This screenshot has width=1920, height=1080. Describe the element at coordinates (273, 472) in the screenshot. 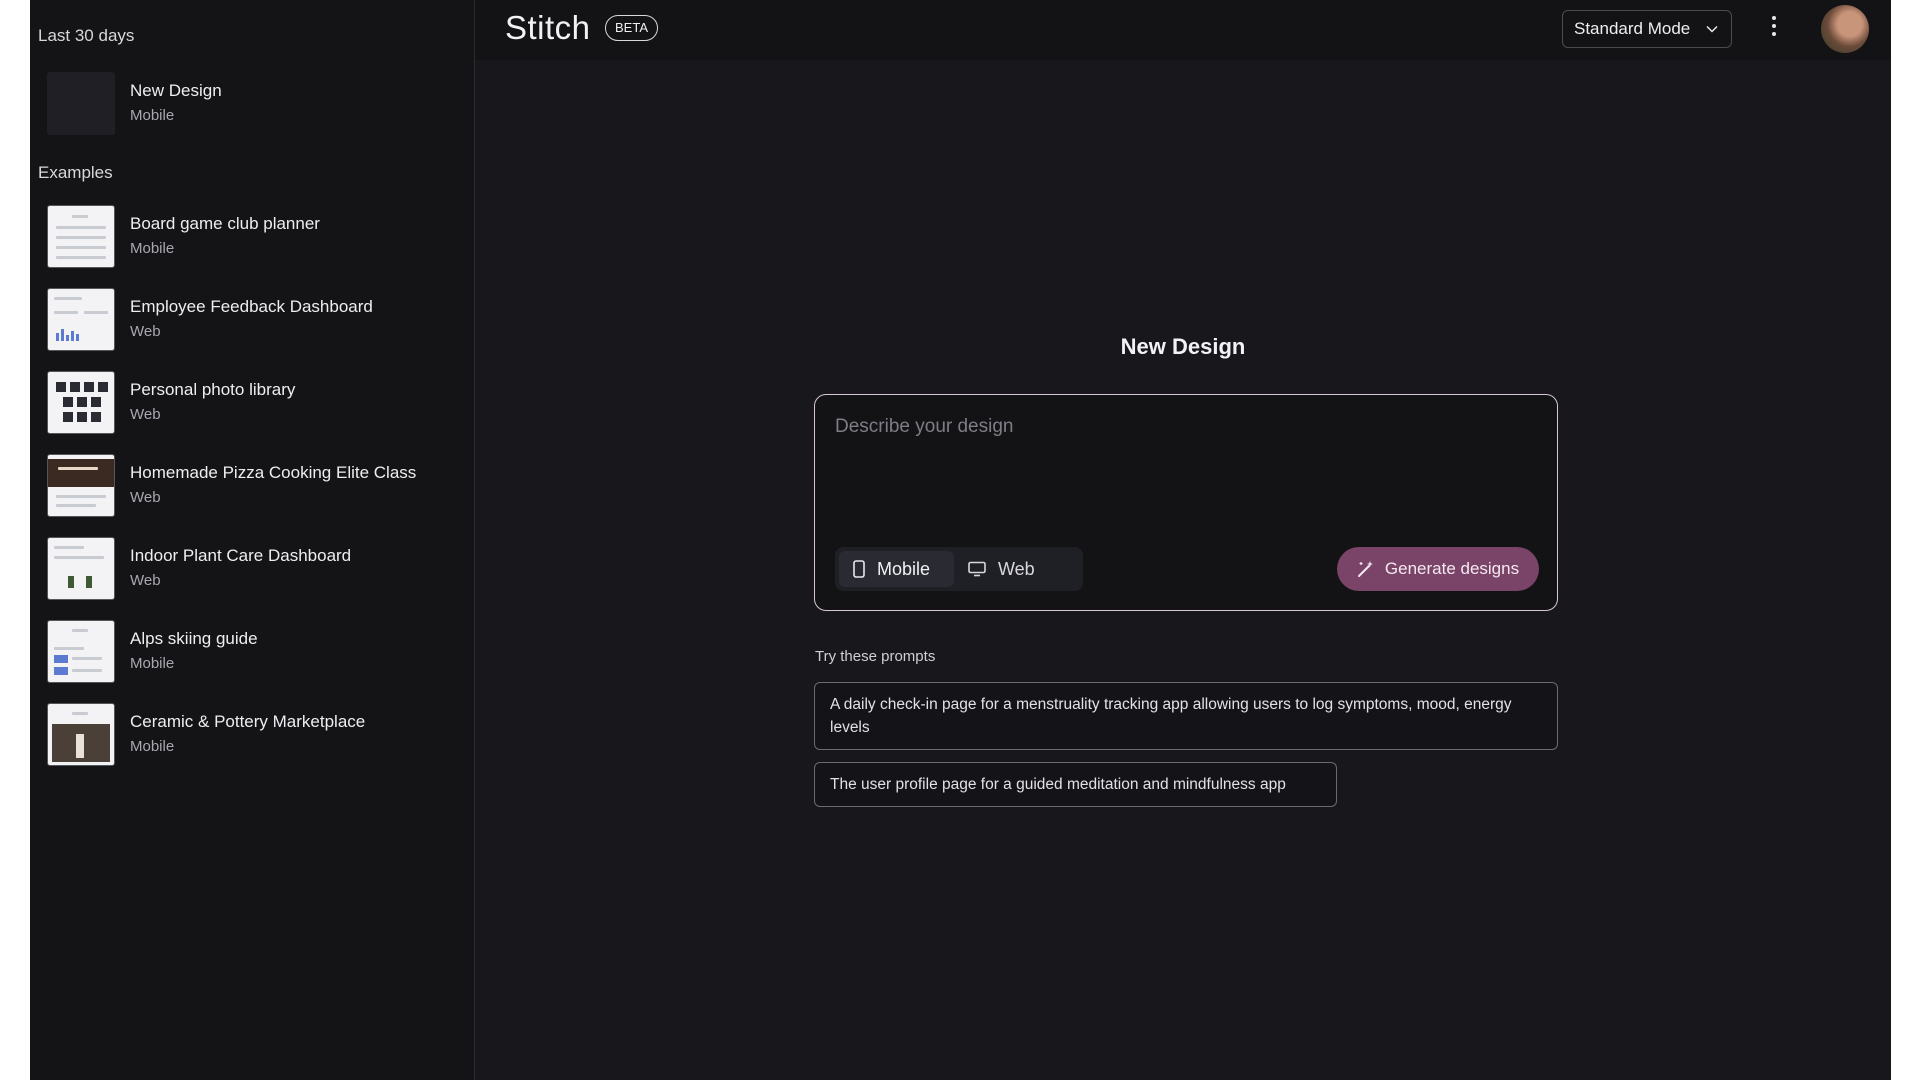

I see `item-title: Homemade Pizza Cooking Elite Class` at that location.